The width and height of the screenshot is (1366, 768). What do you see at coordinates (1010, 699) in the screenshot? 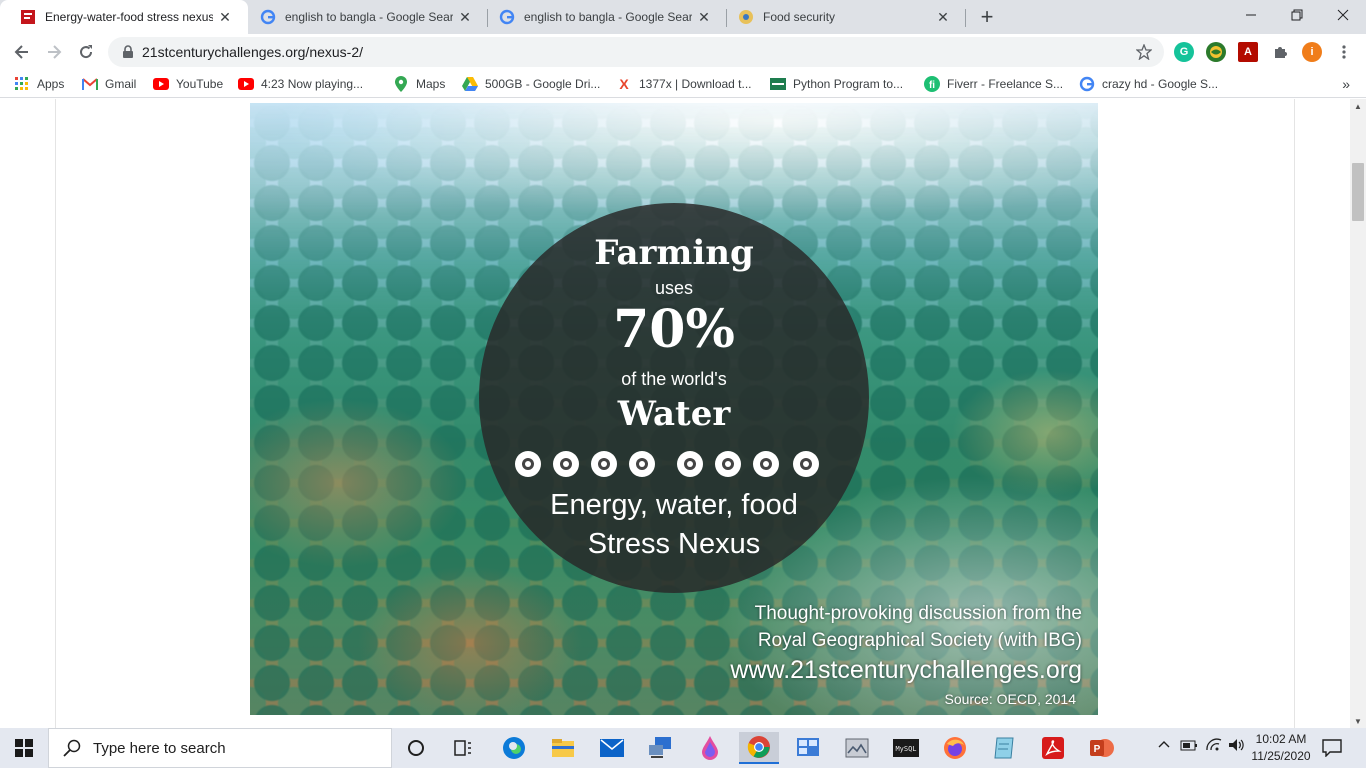
I see `credit-source: Source: OECD, 2014` at bounding box center [1010, 699].